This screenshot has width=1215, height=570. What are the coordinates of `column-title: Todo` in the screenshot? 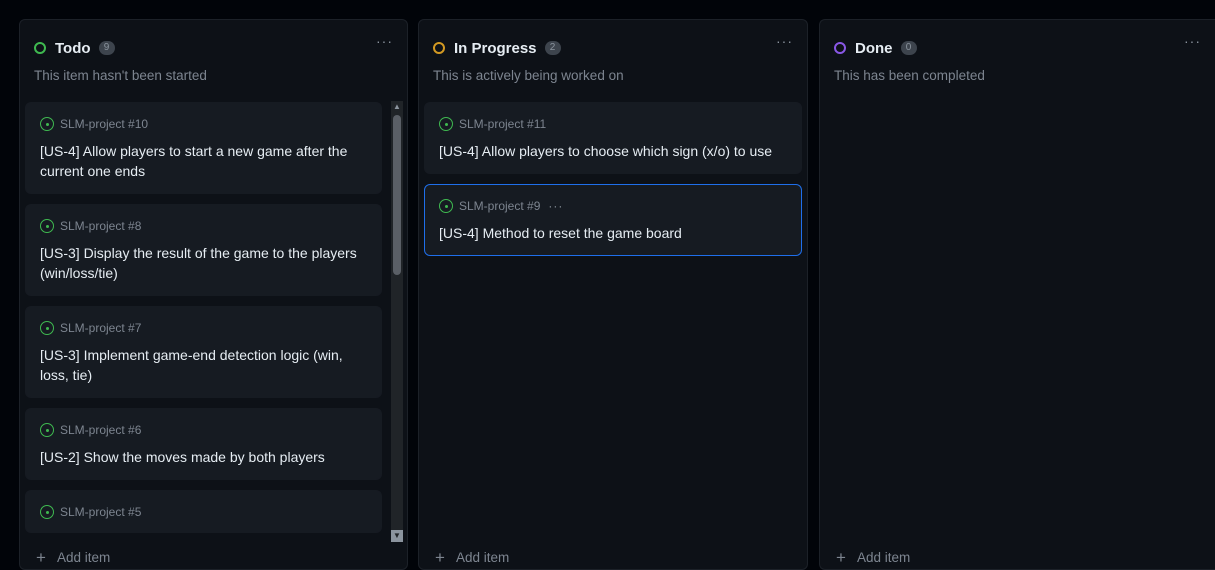 It's located at (73, 48).